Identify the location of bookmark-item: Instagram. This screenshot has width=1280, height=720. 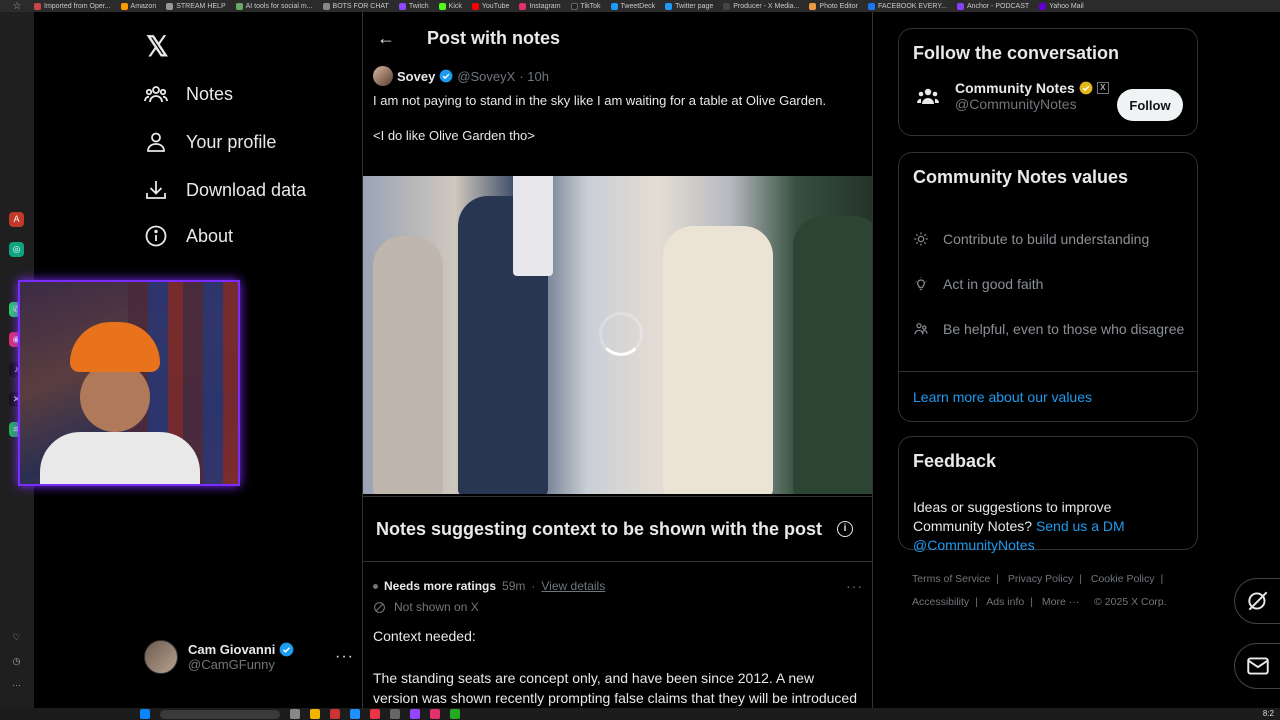
(540, 6).